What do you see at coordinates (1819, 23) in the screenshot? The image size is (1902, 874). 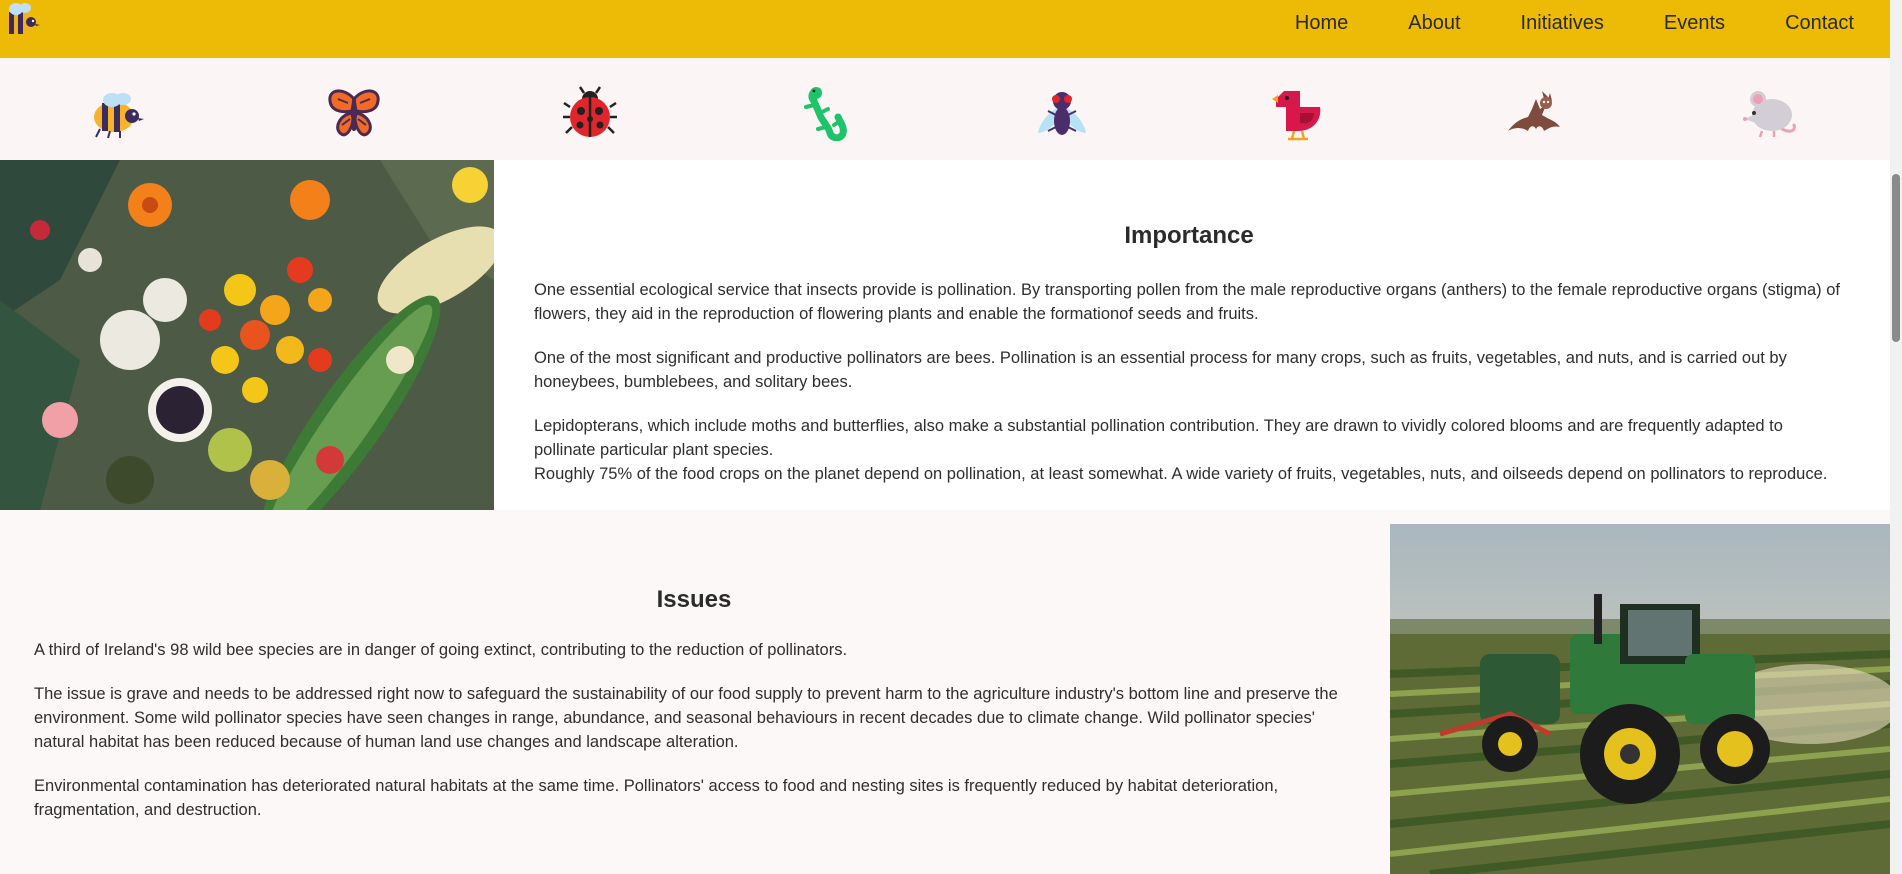 I see `nav-contact-link: Contact` at bounding box center [1819, 23].